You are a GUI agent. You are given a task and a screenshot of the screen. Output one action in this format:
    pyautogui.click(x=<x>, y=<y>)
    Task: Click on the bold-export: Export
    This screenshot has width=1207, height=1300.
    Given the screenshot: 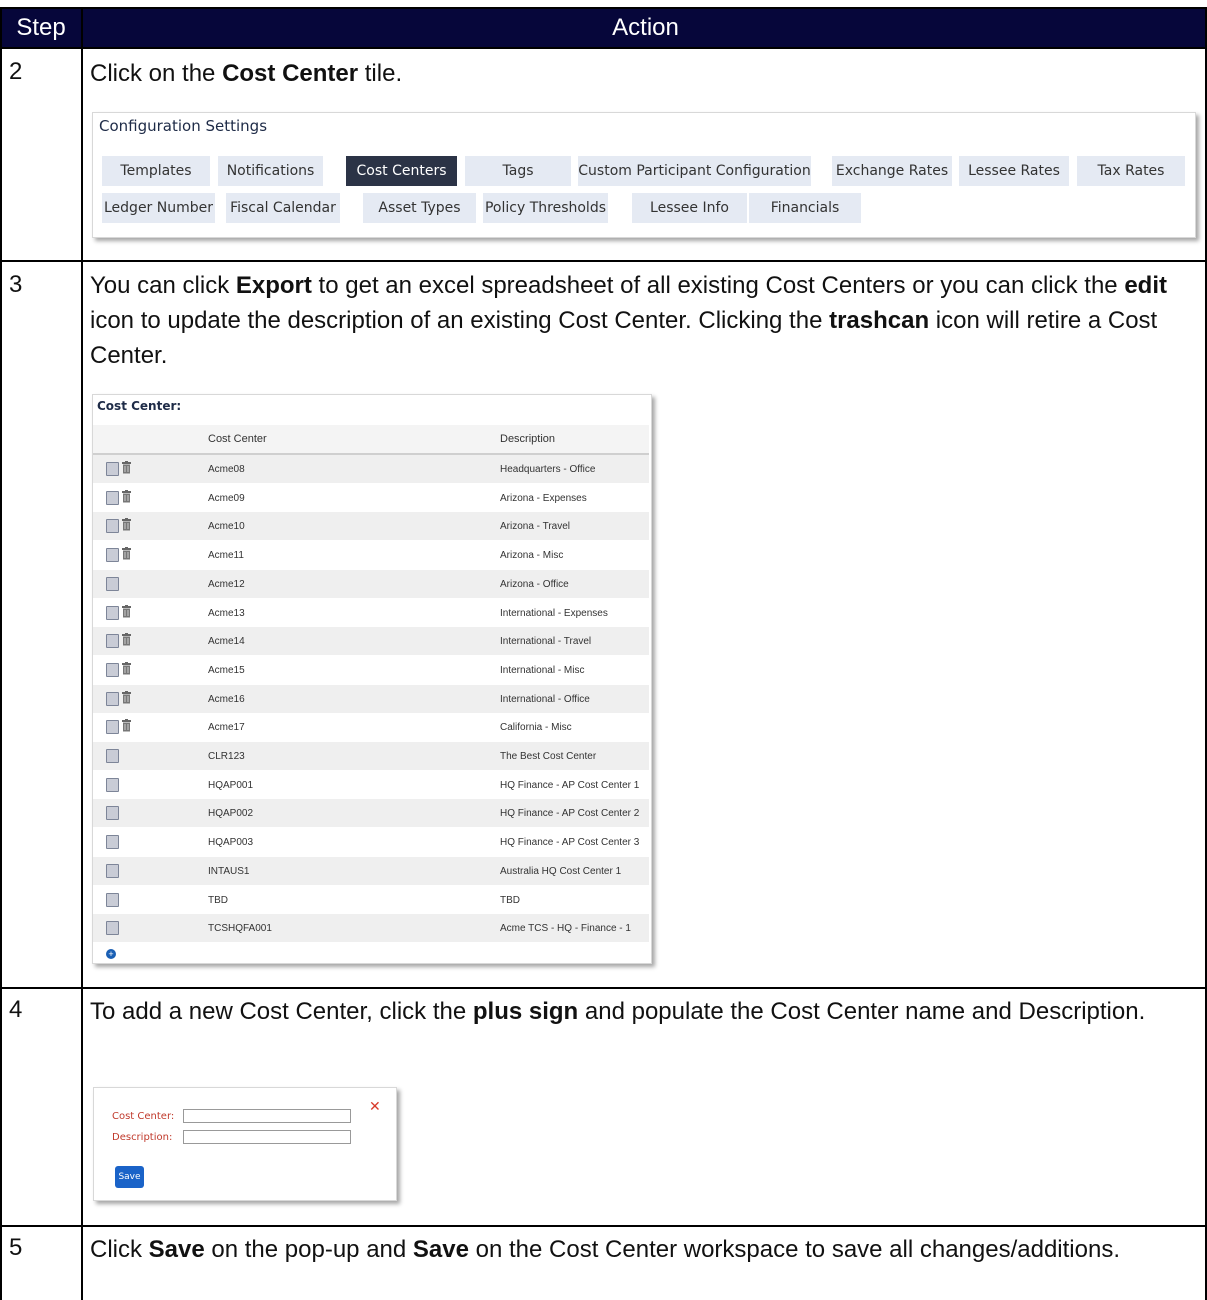 What is the action you would take?
    pyautogui.click(x=273, y=285)
    